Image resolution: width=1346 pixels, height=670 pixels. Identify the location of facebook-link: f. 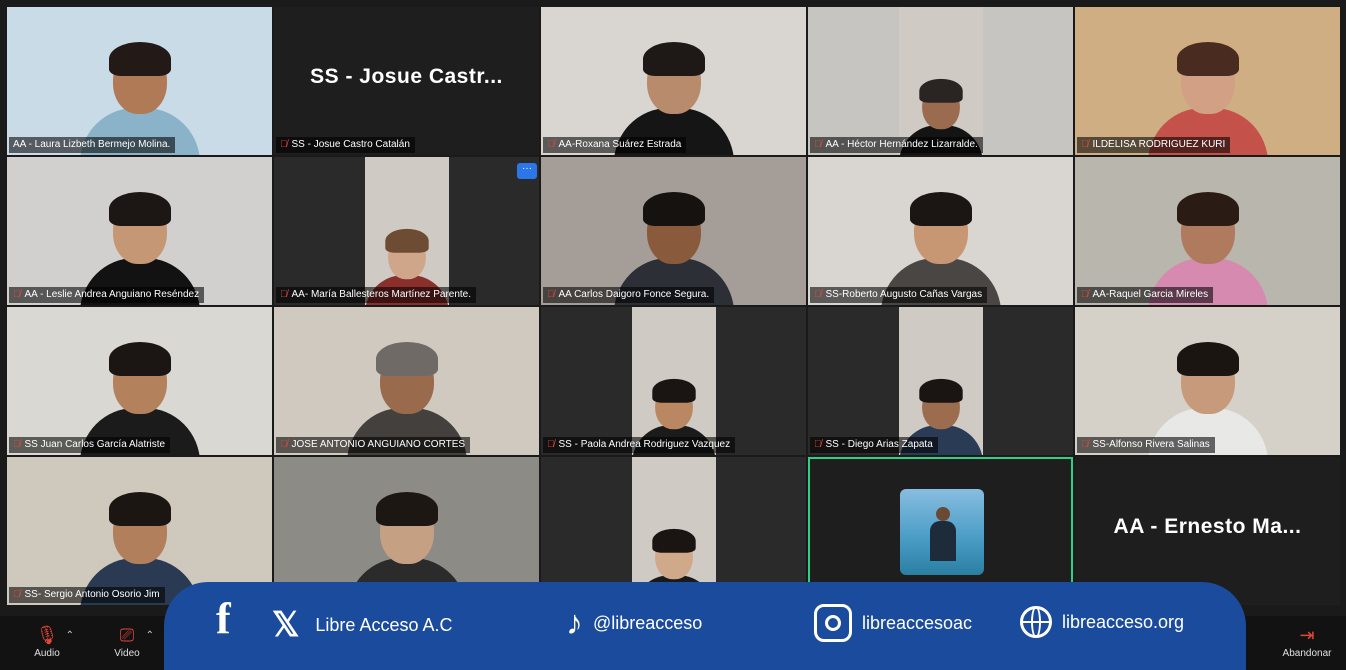
(223, 618).